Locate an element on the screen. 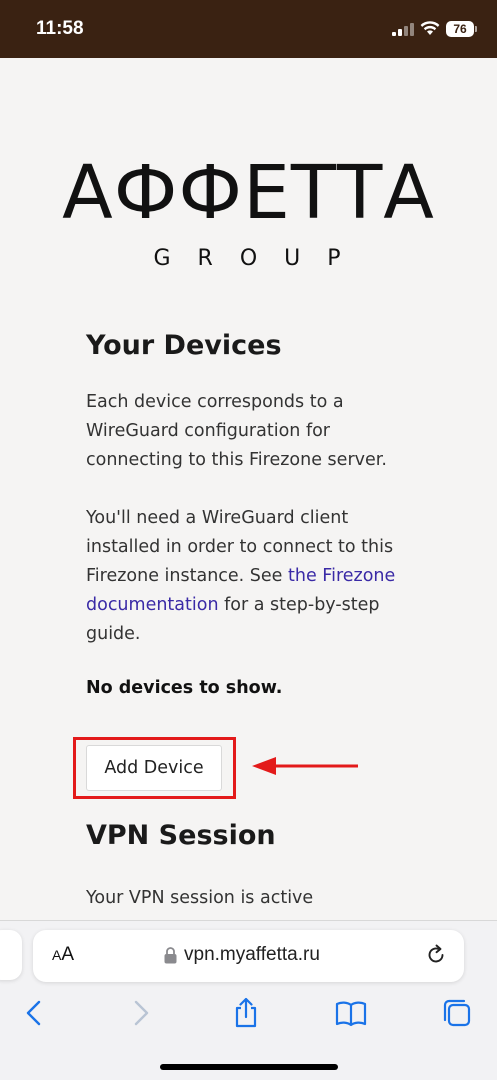  signal-icon is located at coordinates (403, 29).